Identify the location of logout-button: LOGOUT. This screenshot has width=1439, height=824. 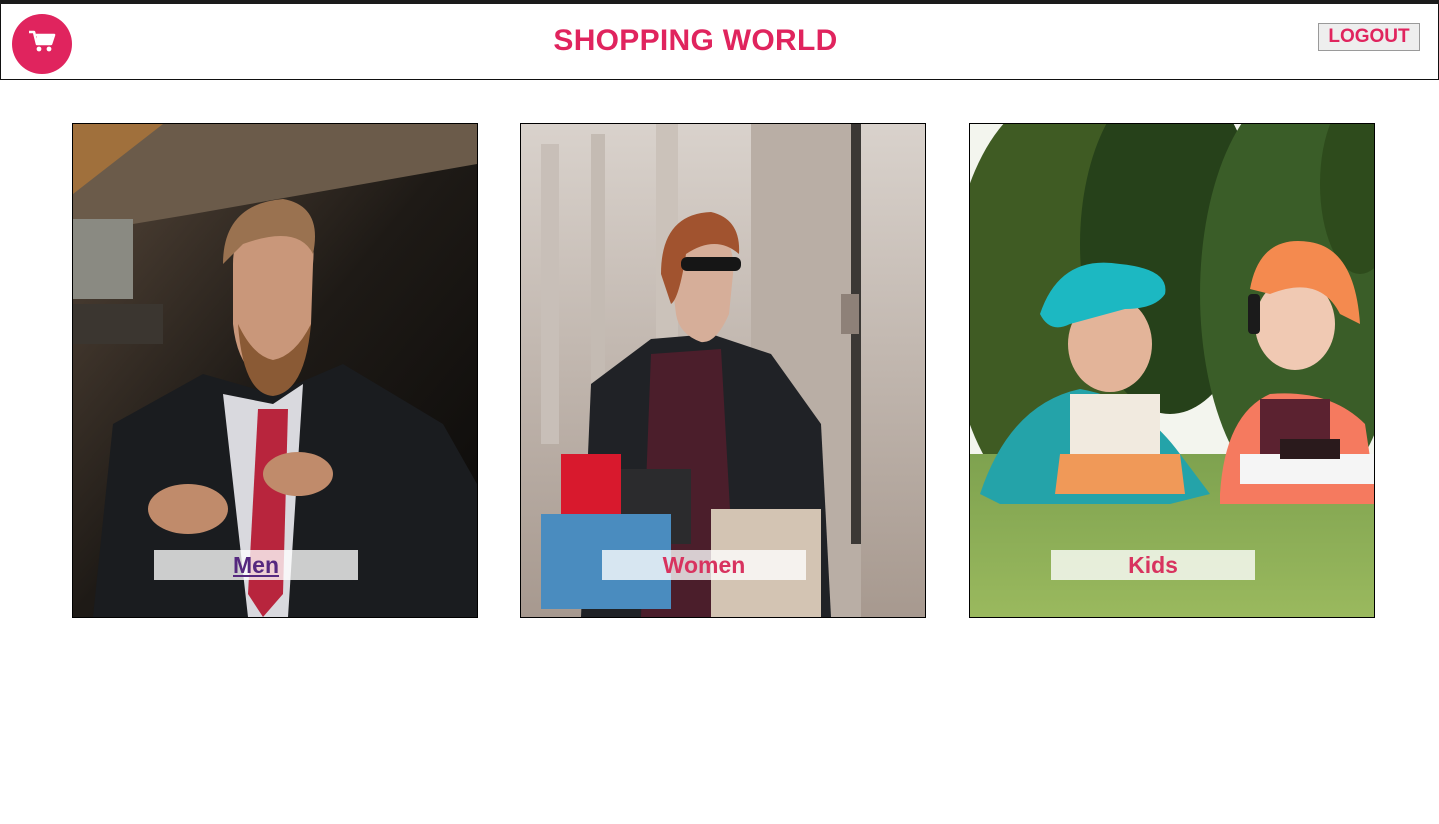
(1369, 37).